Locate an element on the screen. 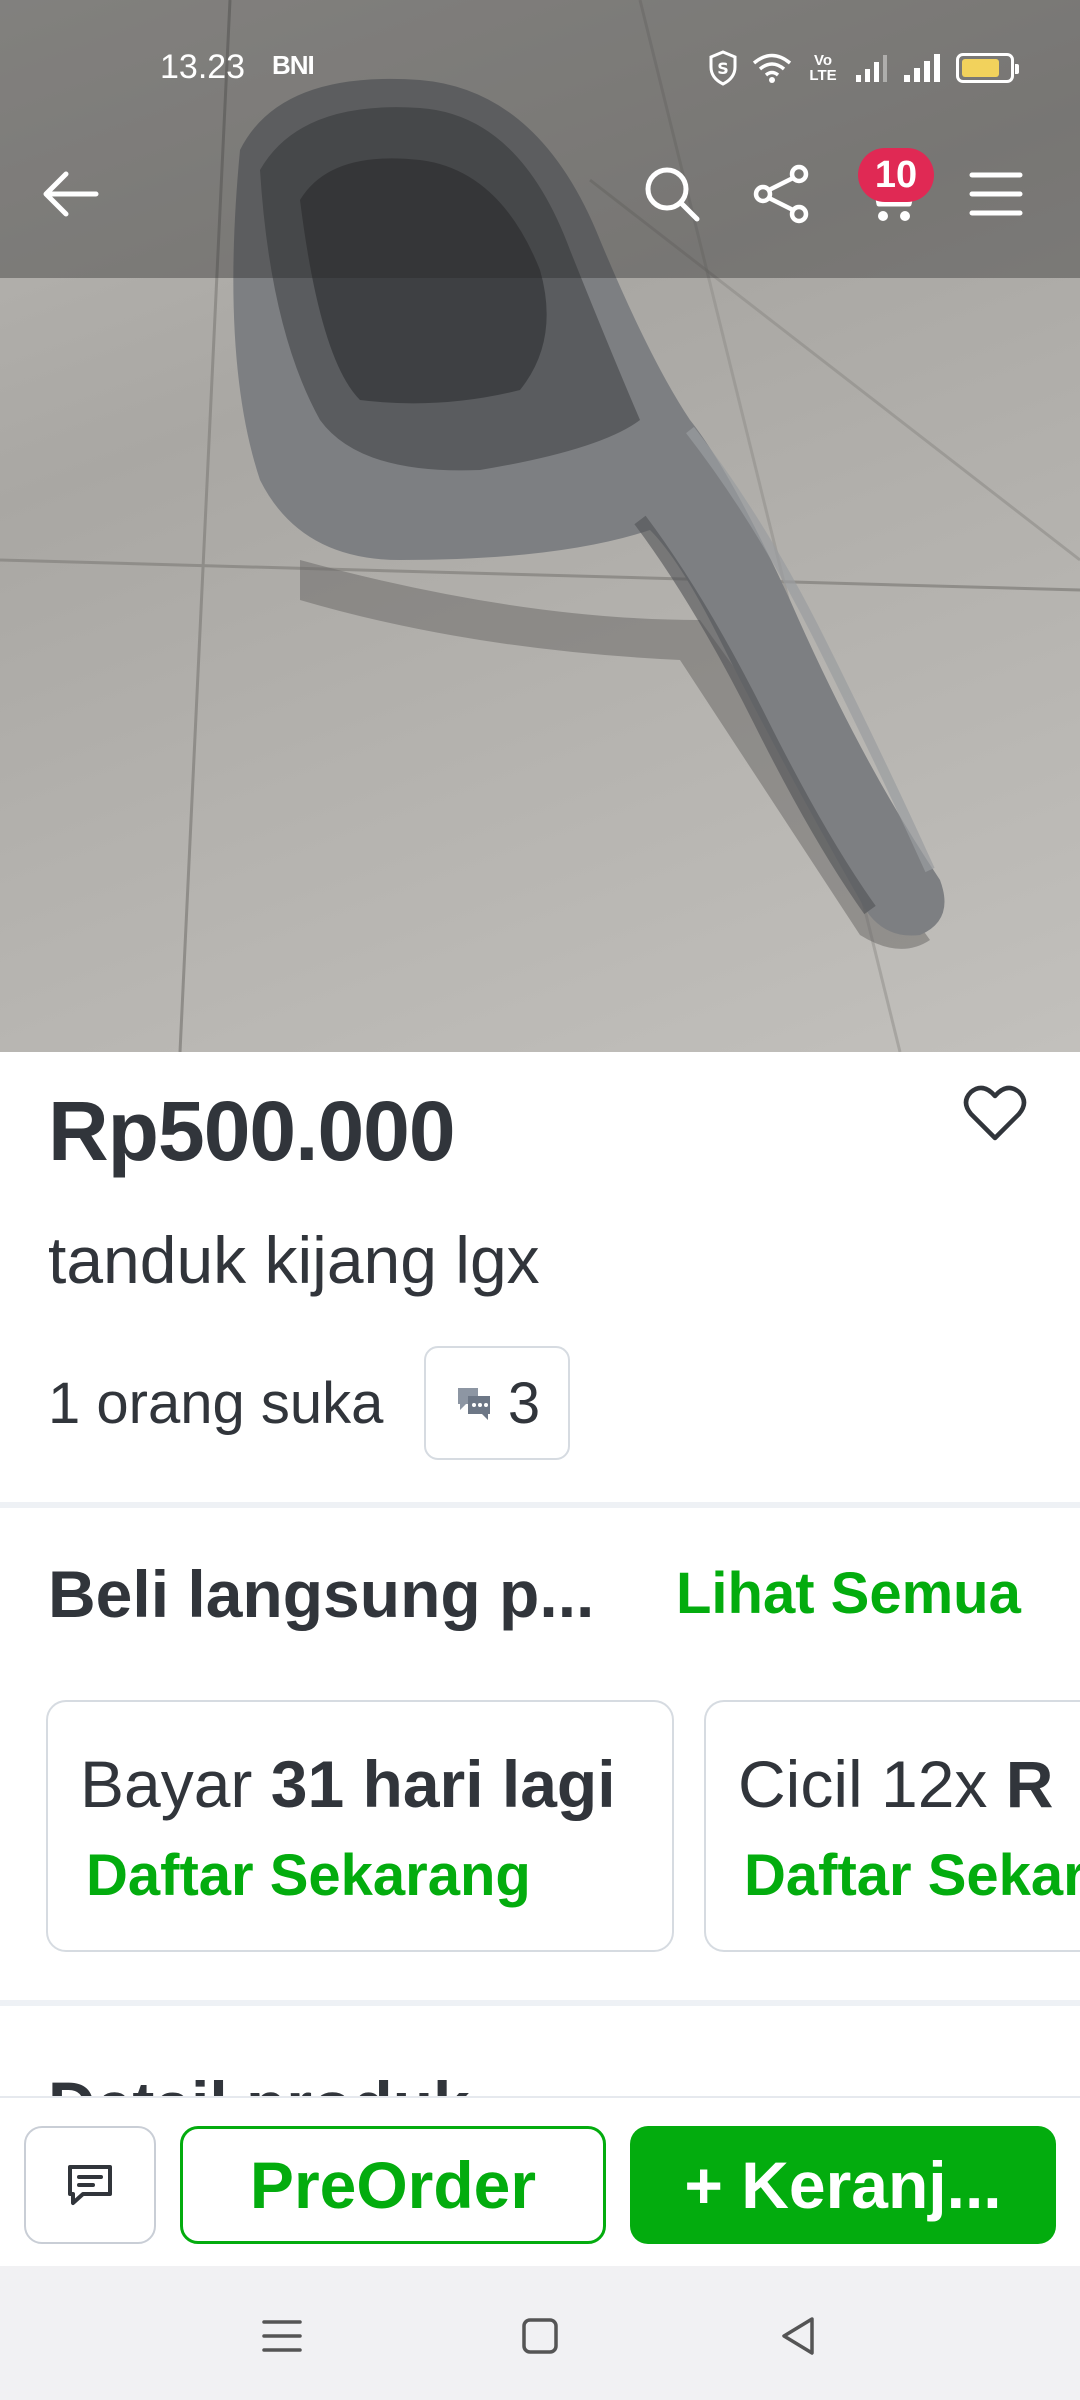 The height and width of the screenshot is (2400, 1080). nav-recents-button is located at coordinates (282, 2336).